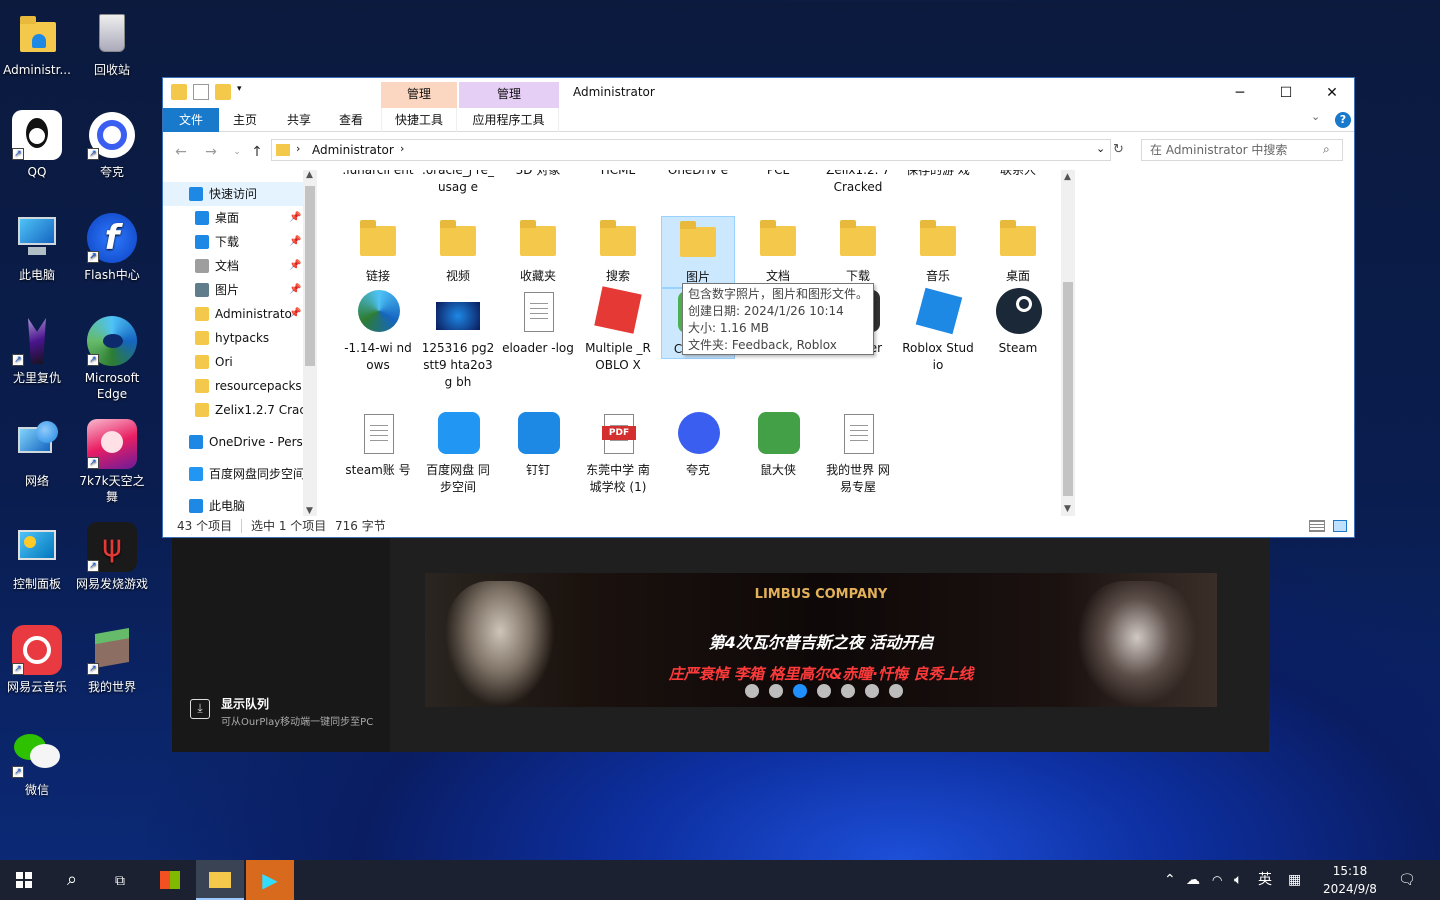 This screenshot has width=1440, height=900. What do you see at coordinates (419, 95) in the screenshot?
I see `context-tab-shortcut-manage: 管理` at bounding box center [419, 95].